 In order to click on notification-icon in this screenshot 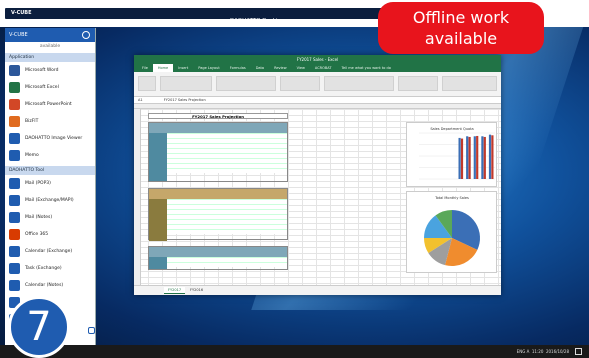, I will do `click(578, 351)`.